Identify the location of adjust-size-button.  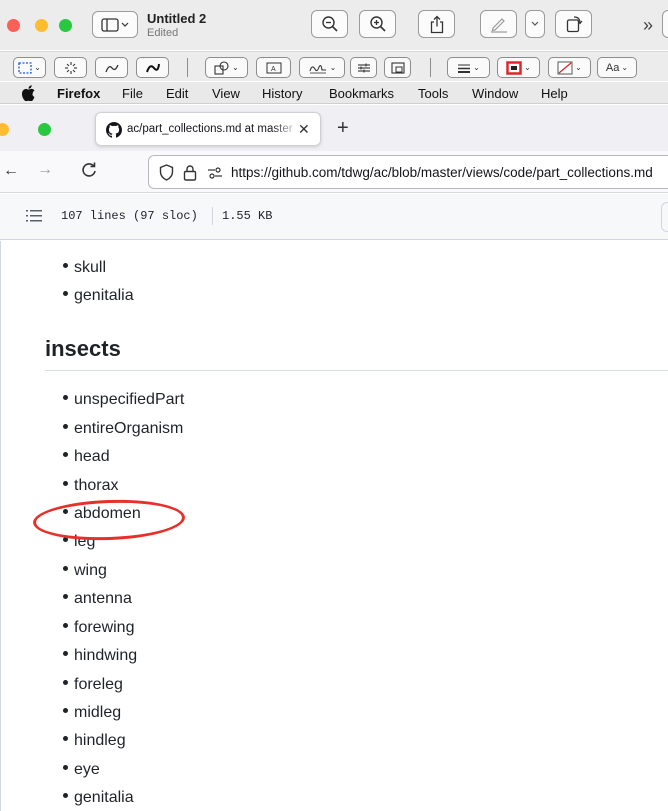
(397, 67).